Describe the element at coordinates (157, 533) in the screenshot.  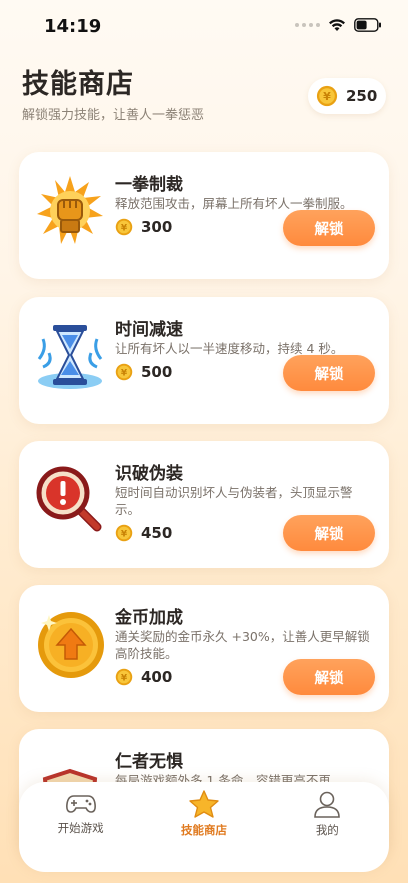
I see `skill-price-value: 450` at that location.